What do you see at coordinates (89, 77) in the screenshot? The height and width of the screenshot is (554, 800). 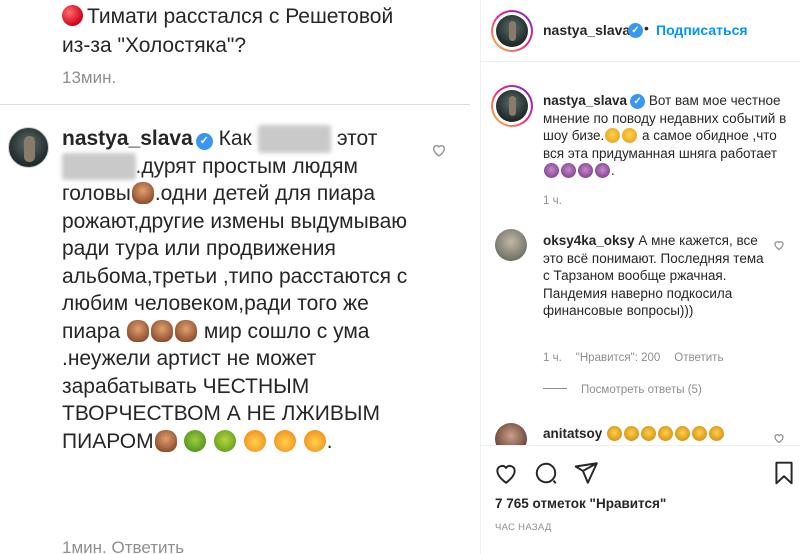 I see `previous-comment-time: 13мин.` at bounding box center [89, 77].